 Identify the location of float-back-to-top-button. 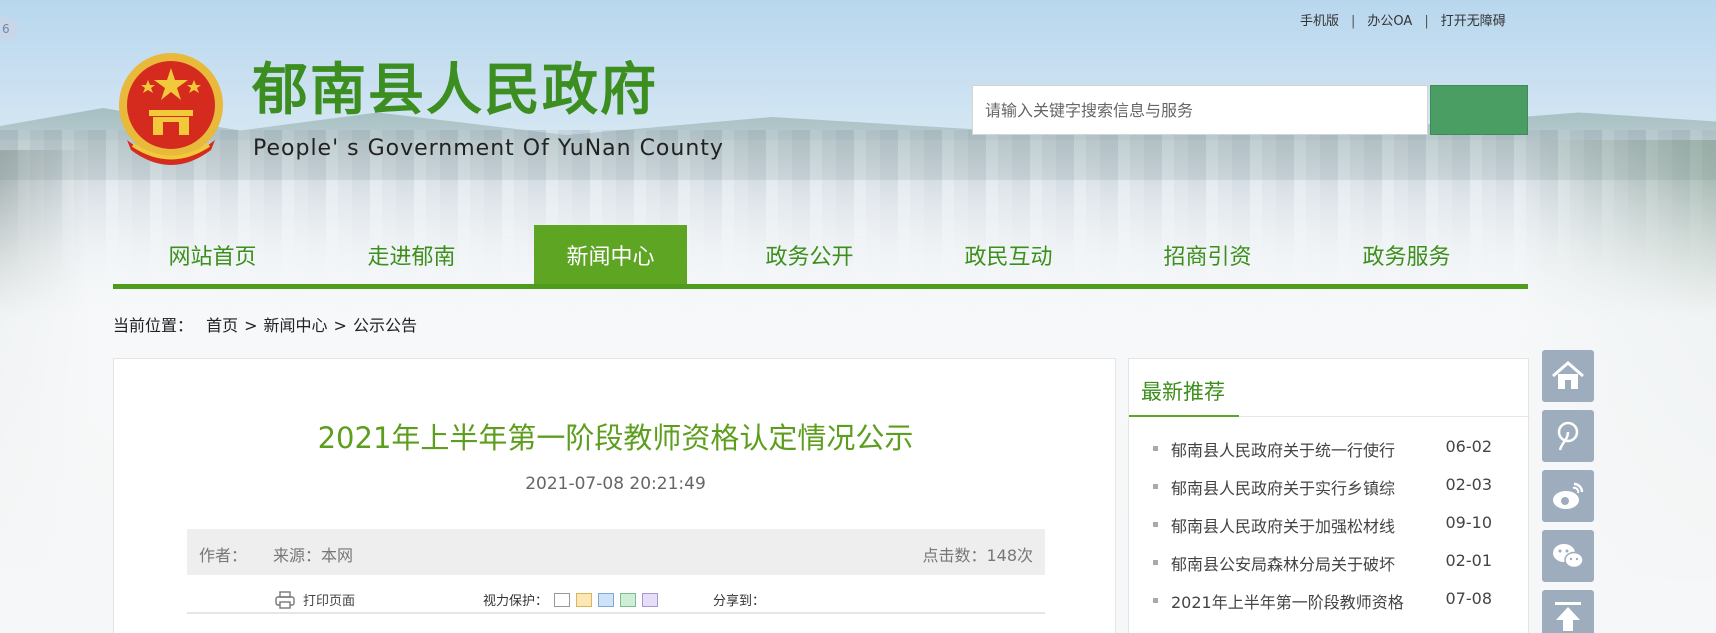
(1568, 611).